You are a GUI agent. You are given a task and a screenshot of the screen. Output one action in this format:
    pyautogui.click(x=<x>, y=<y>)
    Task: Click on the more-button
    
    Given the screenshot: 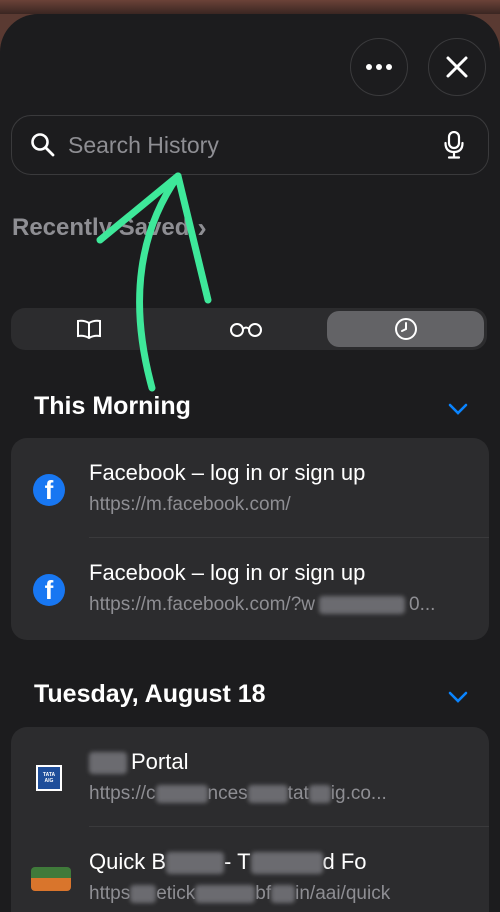 What is the action you would take?
    pyautogui.click(x=379, y=67)
    